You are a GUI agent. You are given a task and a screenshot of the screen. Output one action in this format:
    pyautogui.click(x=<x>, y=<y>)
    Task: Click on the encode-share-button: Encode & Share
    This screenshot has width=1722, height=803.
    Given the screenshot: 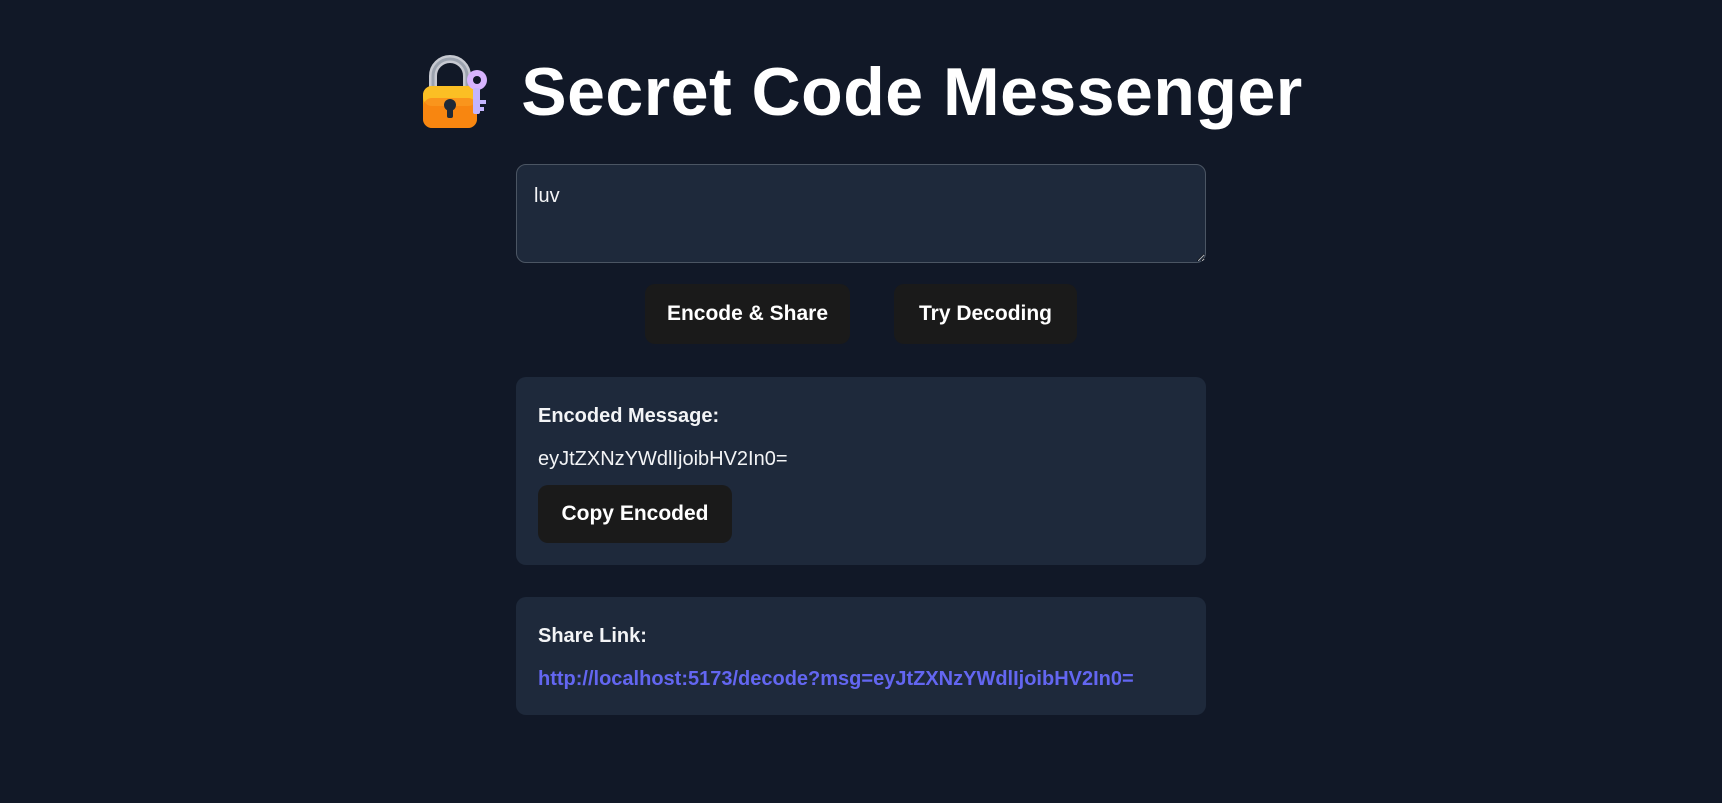 What is the action you would take?
    pyautogui.click(x=747, y=314)
    